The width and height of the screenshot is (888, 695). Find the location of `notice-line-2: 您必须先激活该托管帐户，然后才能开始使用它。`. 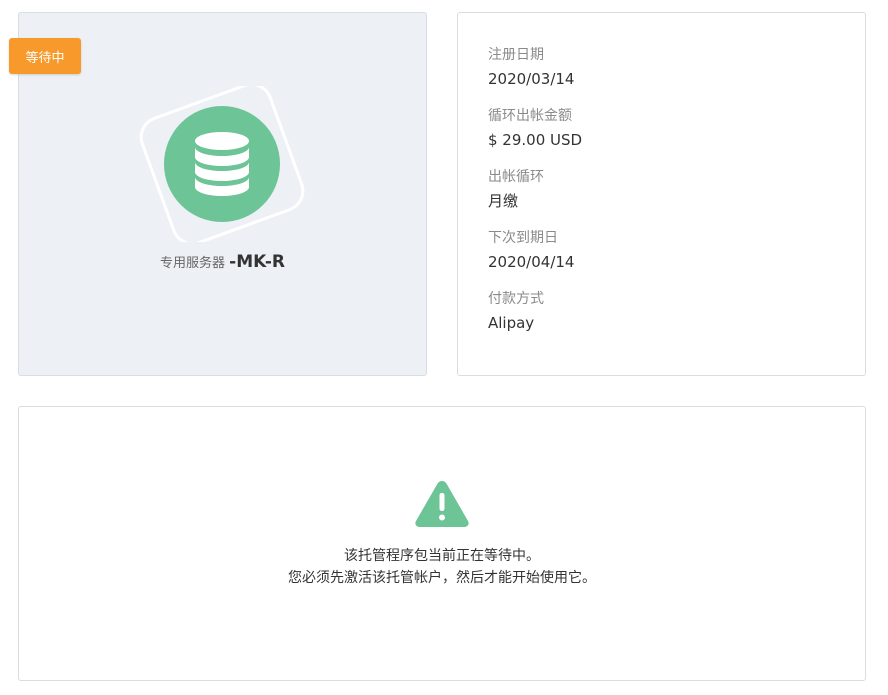

notice-line-2: 您必须先激活该托管帐户，然后才能开始使用它。 is located at coordinates (442, 578).